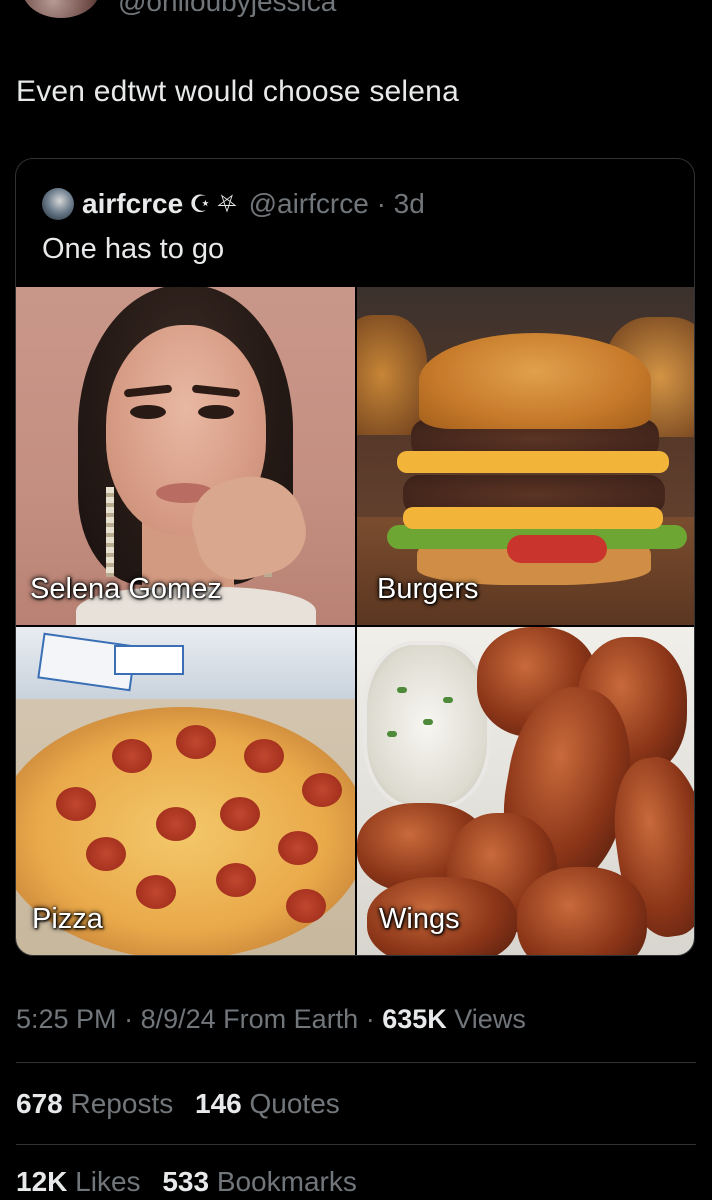  I want to click on quoted-author-name: airfcrce, so click(132, 204).